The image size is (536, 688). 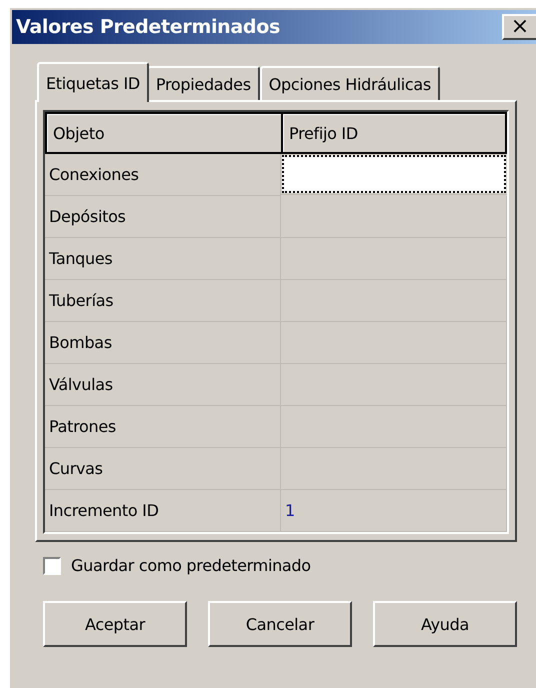 What do you see at coordinates (350, 83) in the screenshot?
I see `tab: Opciones Hidráulicas` at bounding box center [350, 83].